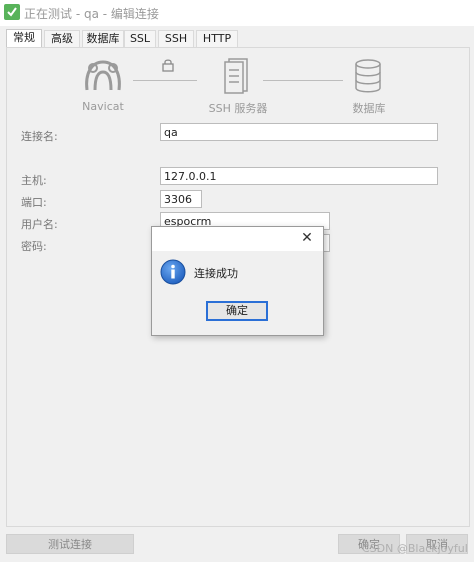  I want to click on tab-http: HTTP, so click(217, 38).